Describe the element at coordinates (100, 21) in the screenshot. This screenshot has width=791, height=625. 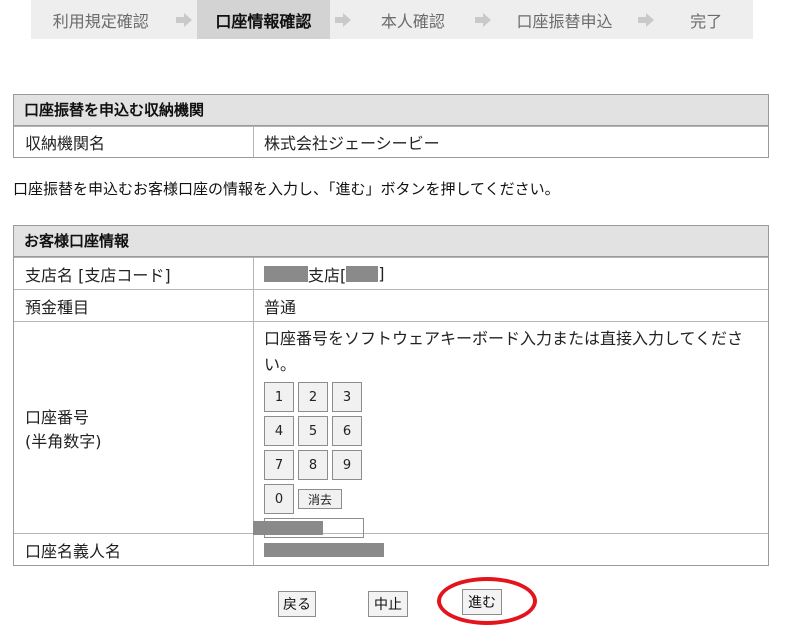
I see `step-terms: 利用規定確認` at that location.